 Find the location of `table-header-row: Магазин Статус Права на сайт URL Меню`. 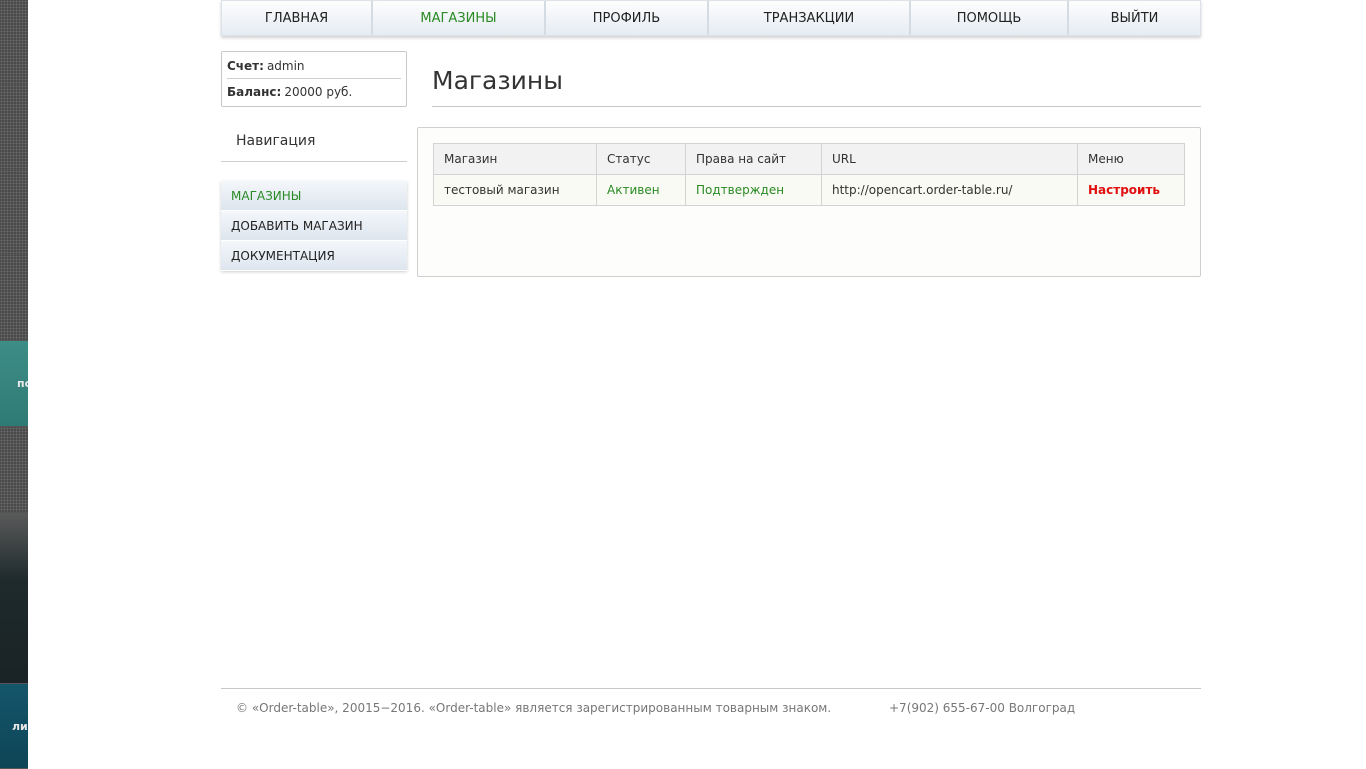

table-header-row: Магазин Статус Права на сайт URL Меню is located at coordinates (809, 159).